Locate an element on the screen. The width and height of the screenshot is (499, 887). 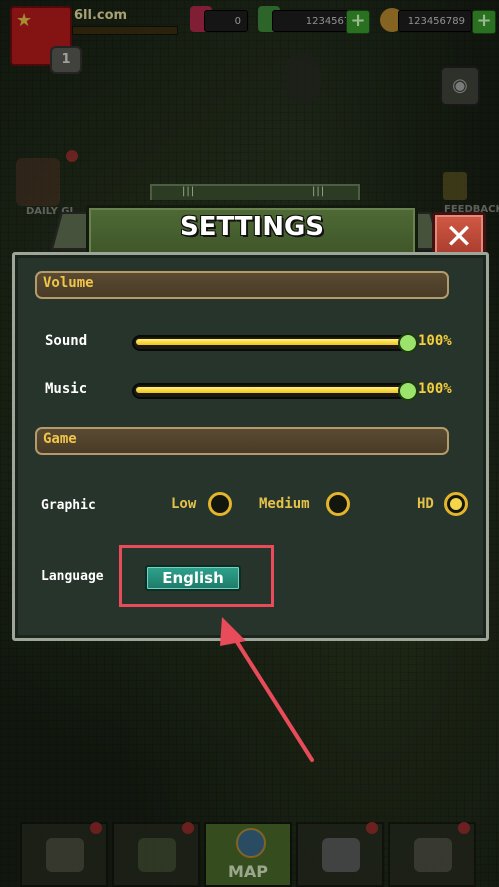
arrow-head is located at coordinates (233, 631).